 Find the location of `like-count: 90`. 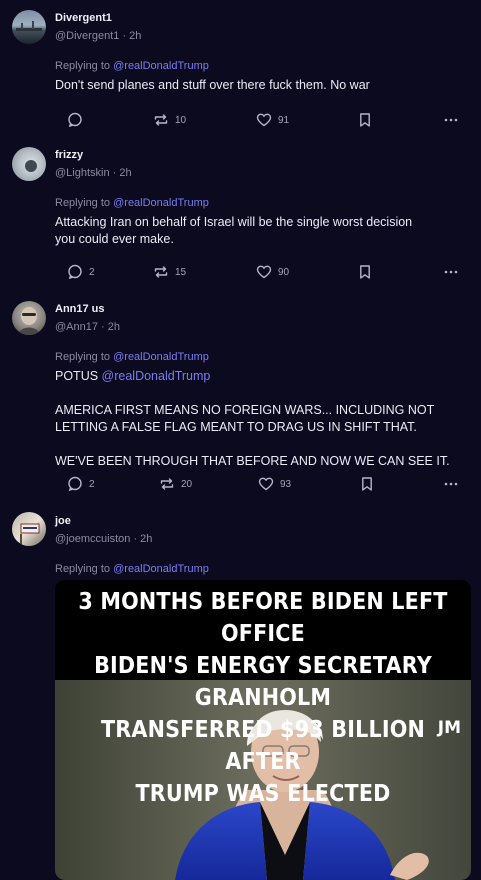

like-count: 90 is located at coordinates (284, 272).